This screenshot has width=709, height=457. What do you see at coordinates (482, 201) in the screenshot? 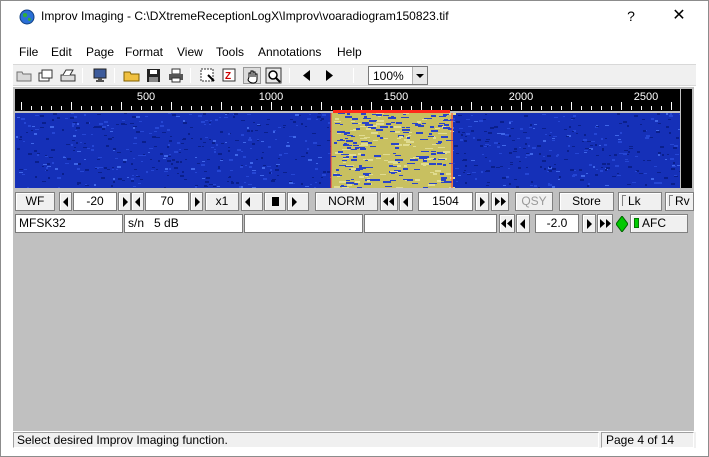
I see `freq-up-button` at bounding box center [482, 201].